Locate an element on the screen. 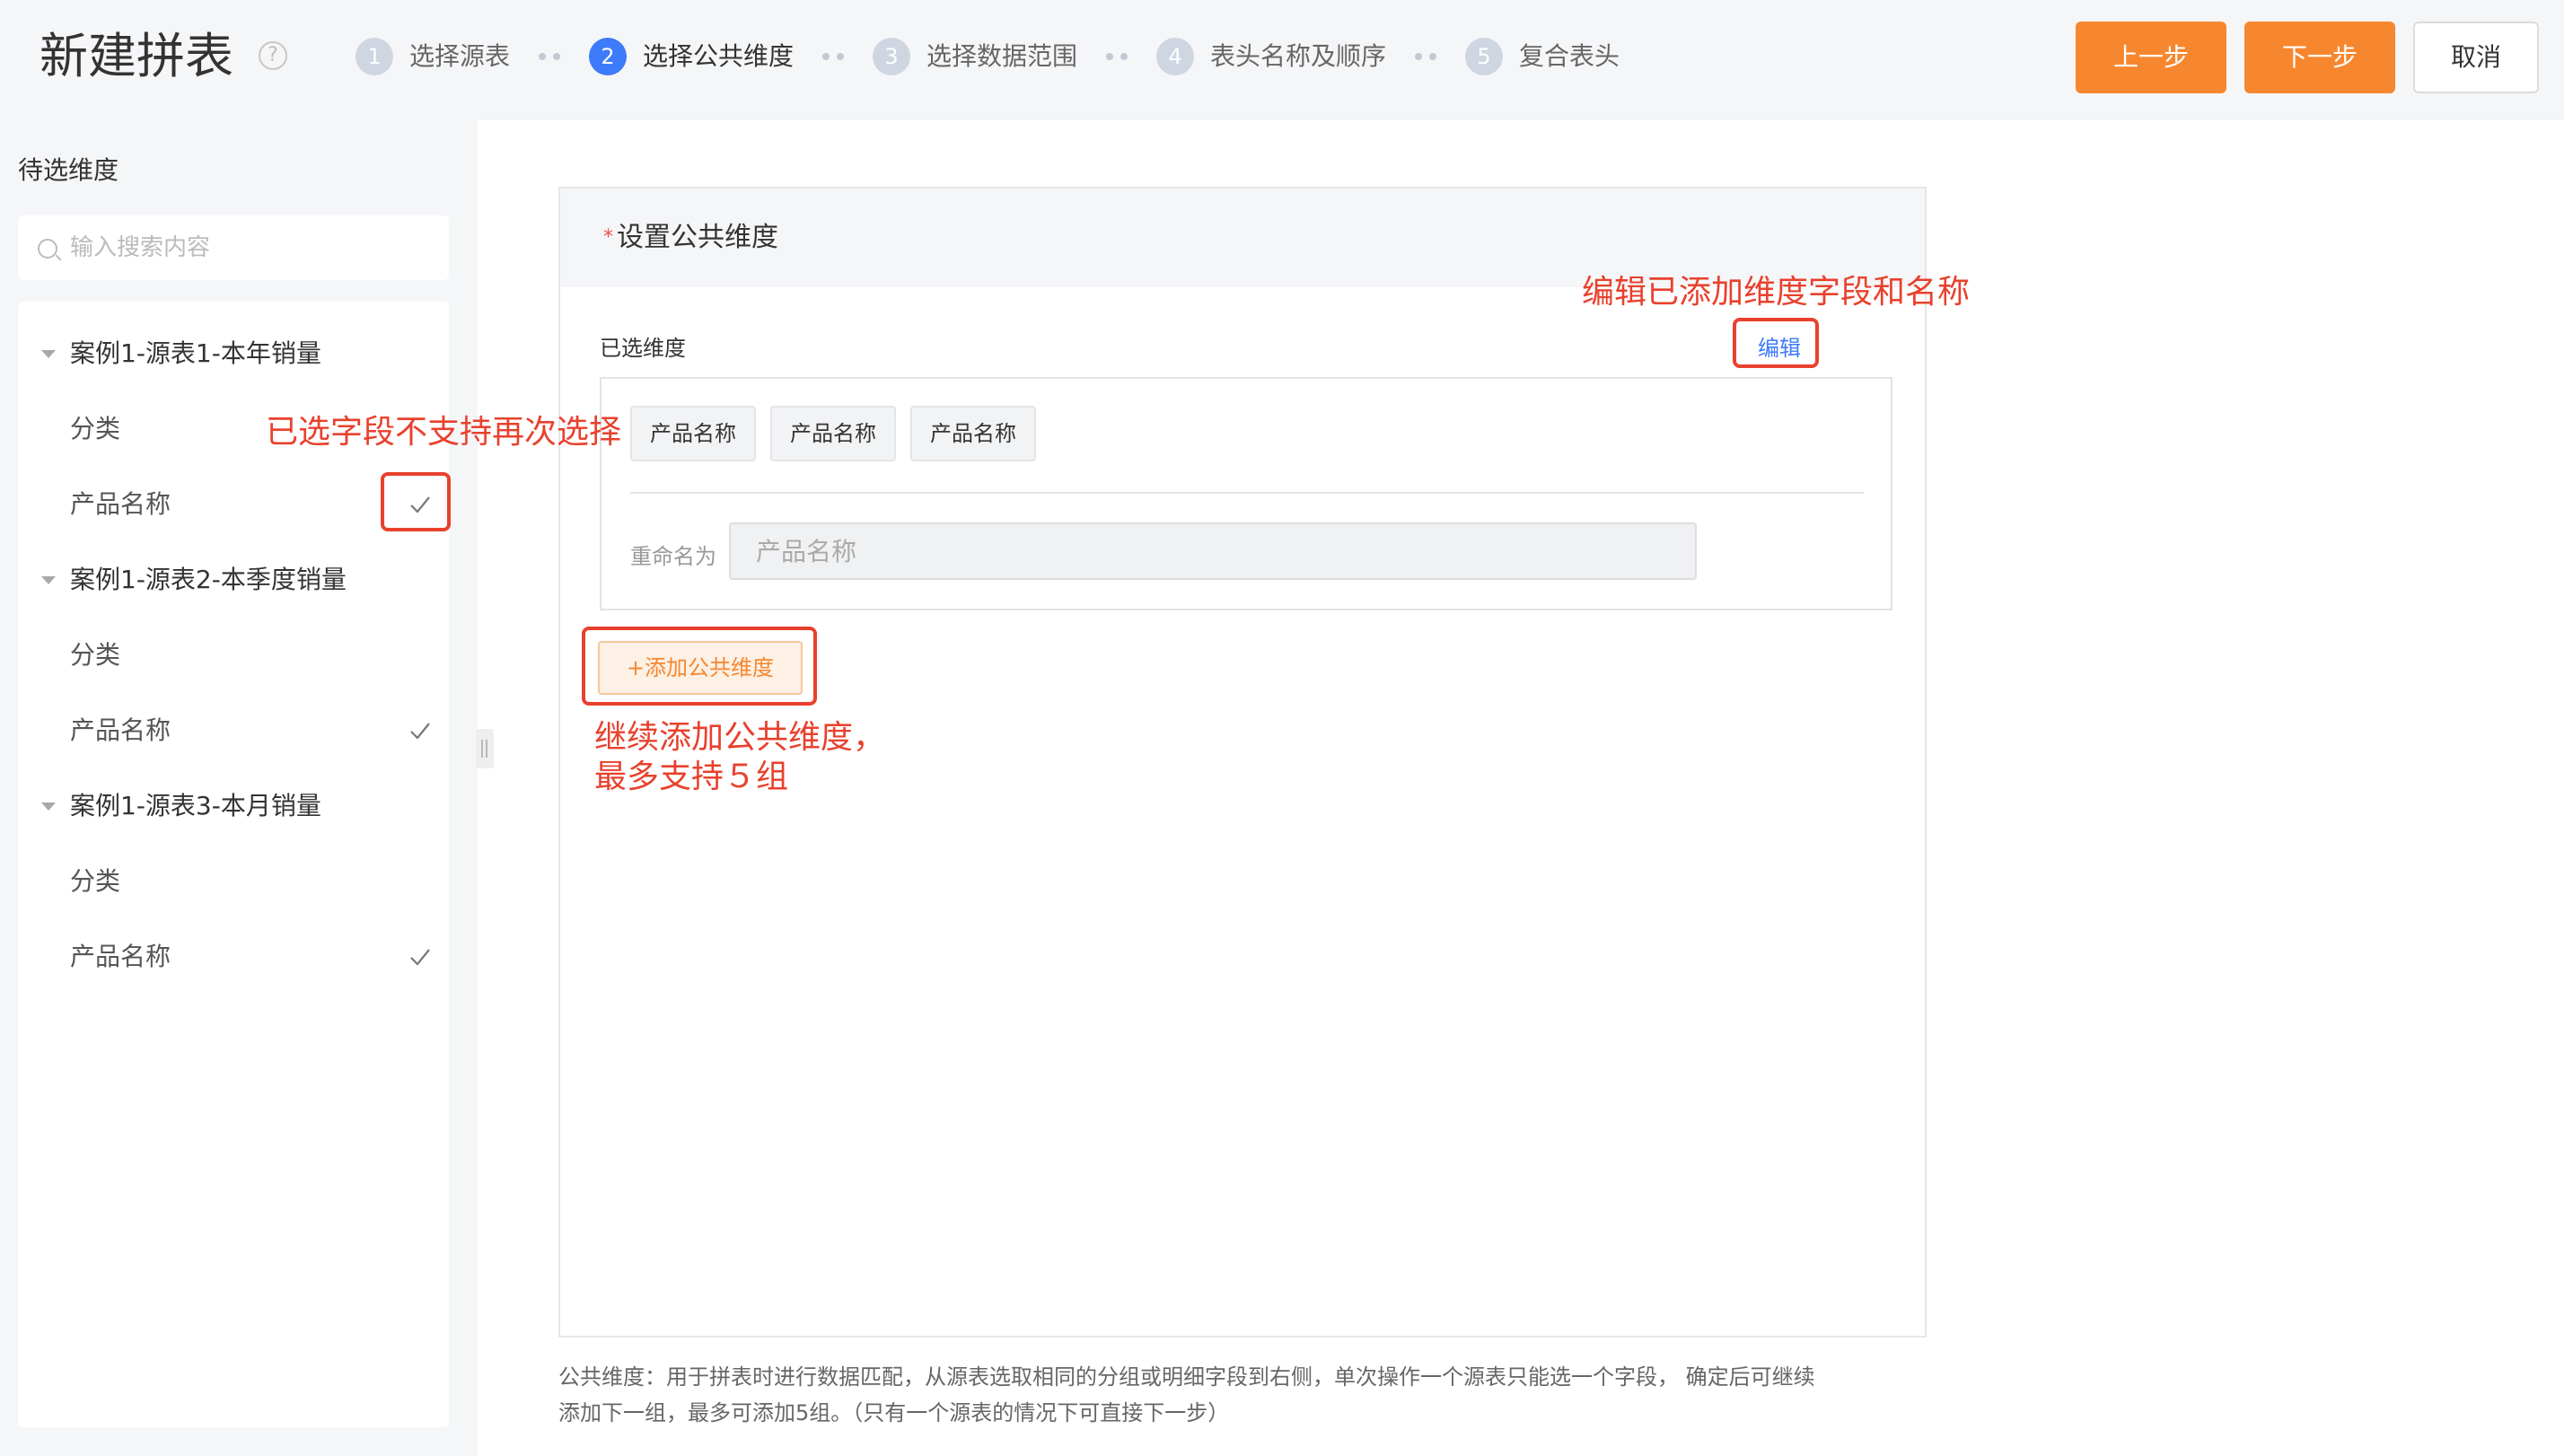  section-title: * 设置公共维度 is located at coordinates (690, 237).